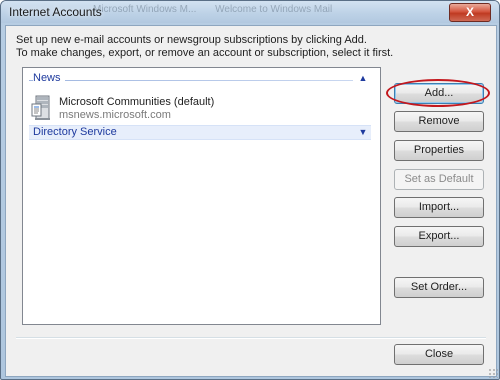  Describe the element at coordinates (493, 373) in the screenshot. I see `resize-grip` at that location.